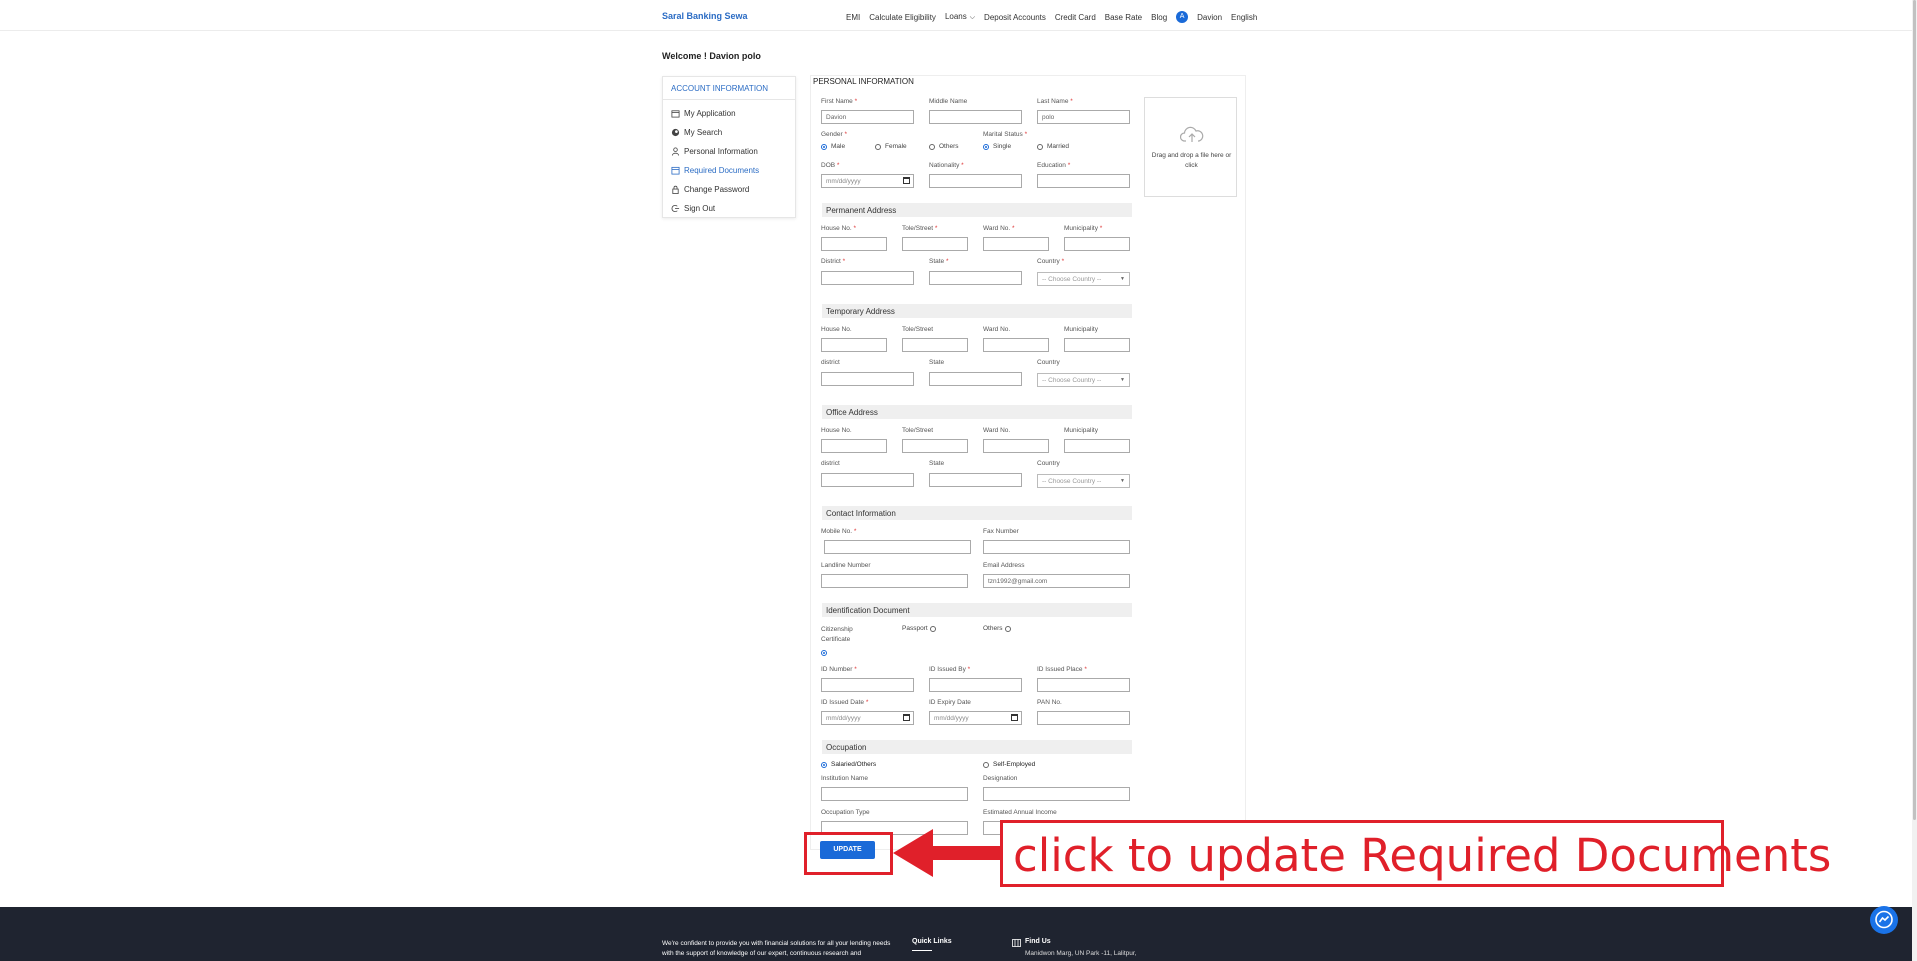 The image size is (1917, 961). What do you see at coordinates (935, 244) in the screenshot?
I see `perm-tole-field` at bounding box center [935, 244].